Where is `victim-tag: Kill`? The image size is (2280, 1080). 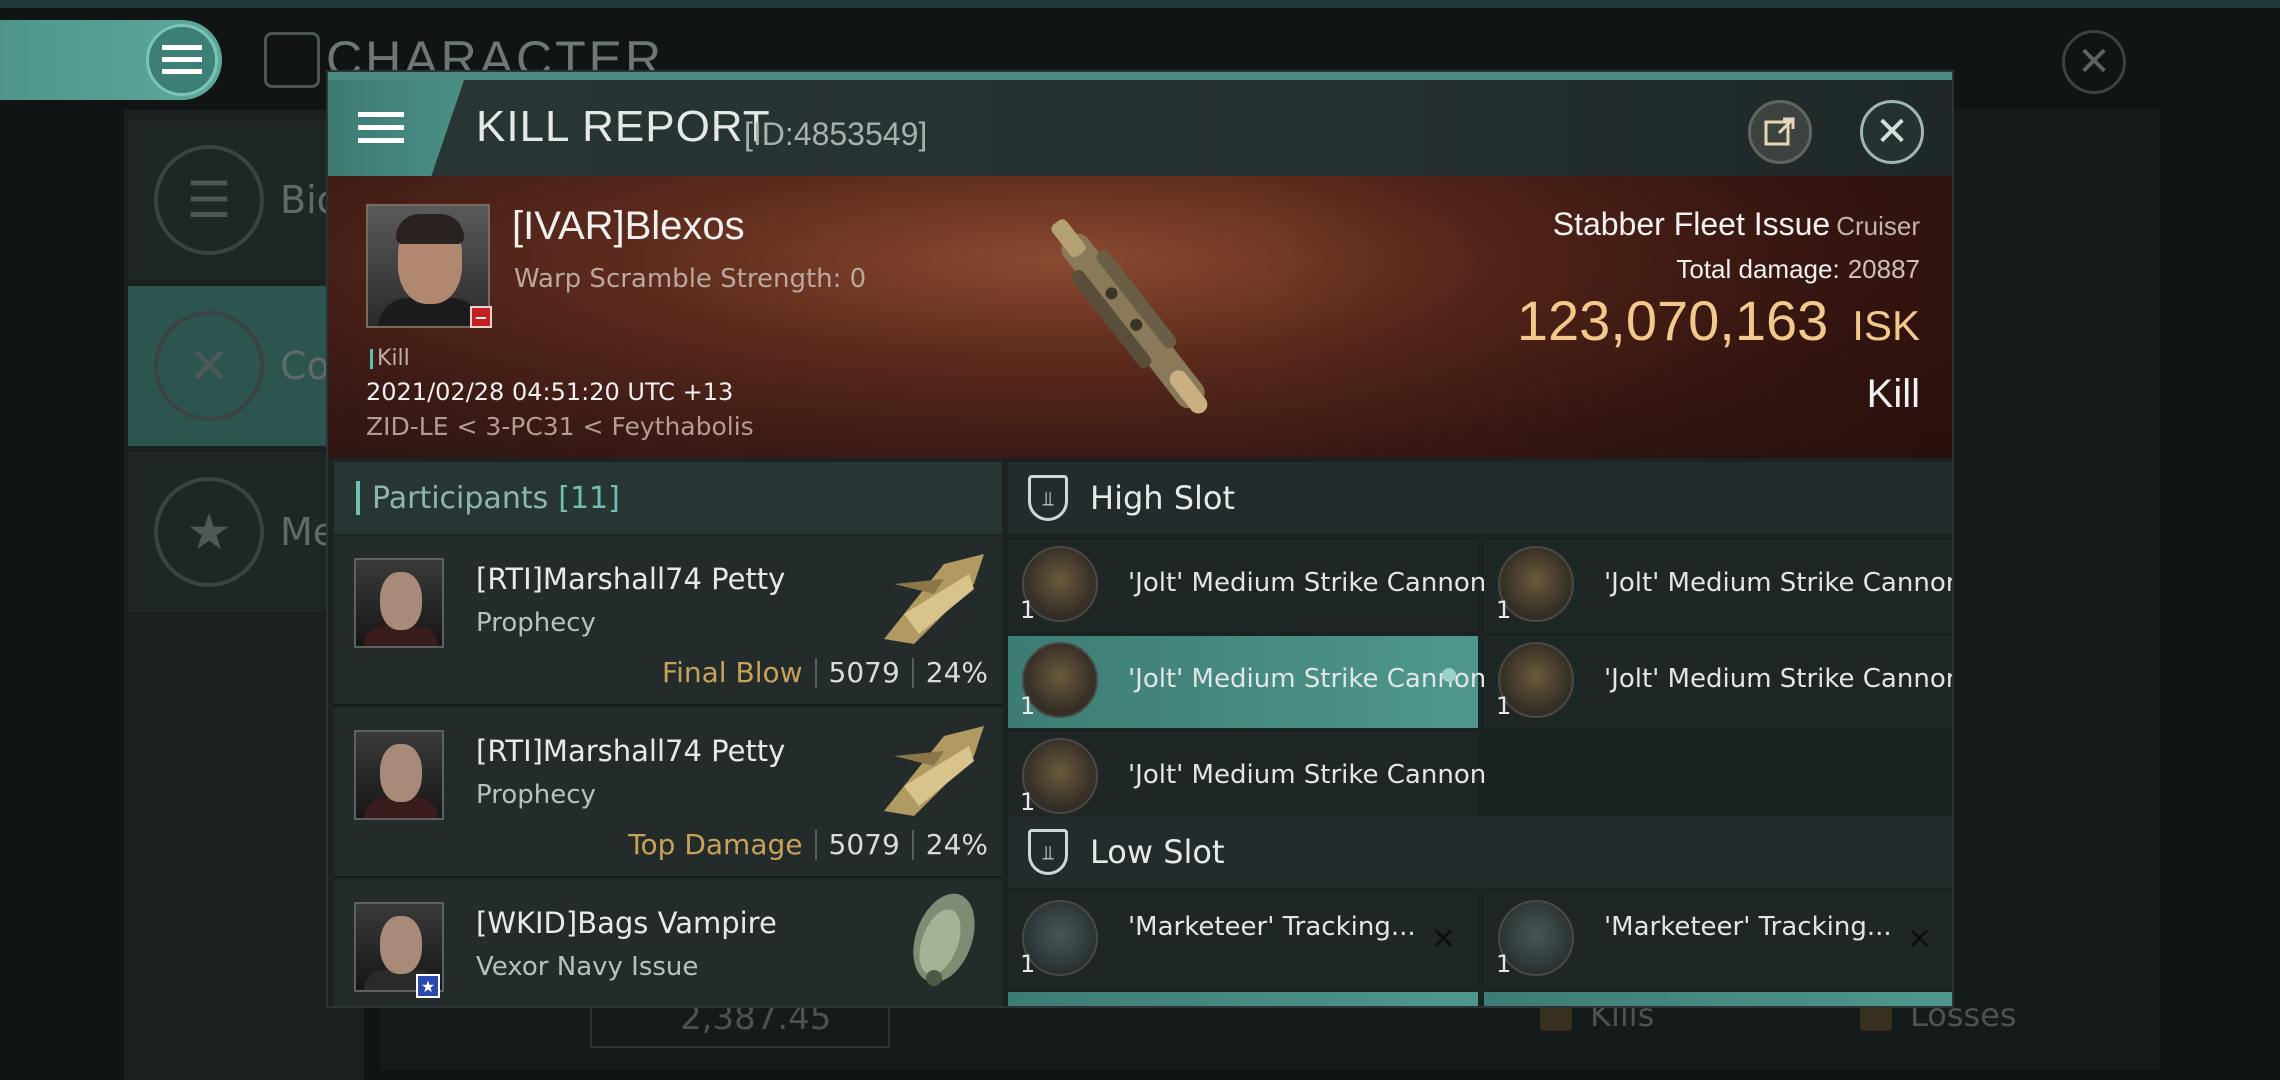 victim-tag: Kill is located at coordinates (390, 358).